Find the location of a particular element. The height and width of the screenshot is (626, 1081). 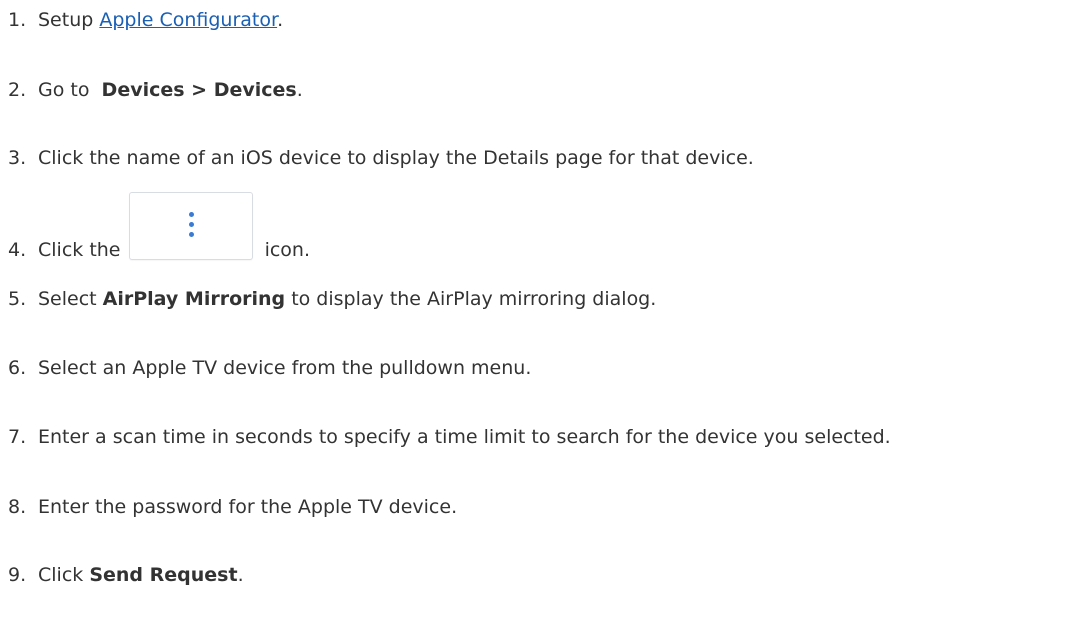

step-bold-text: Devices > Devices is located at coordinates (199, 90).